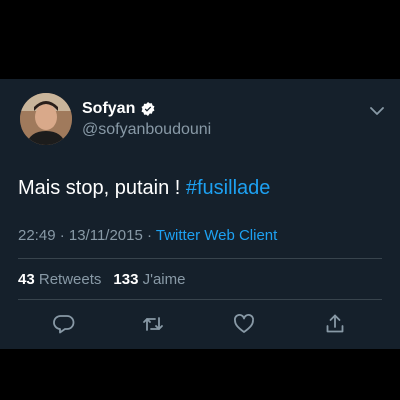 The height and width of the screenshot is (400, 400). I want to click on like-icon, so click(244, 323).